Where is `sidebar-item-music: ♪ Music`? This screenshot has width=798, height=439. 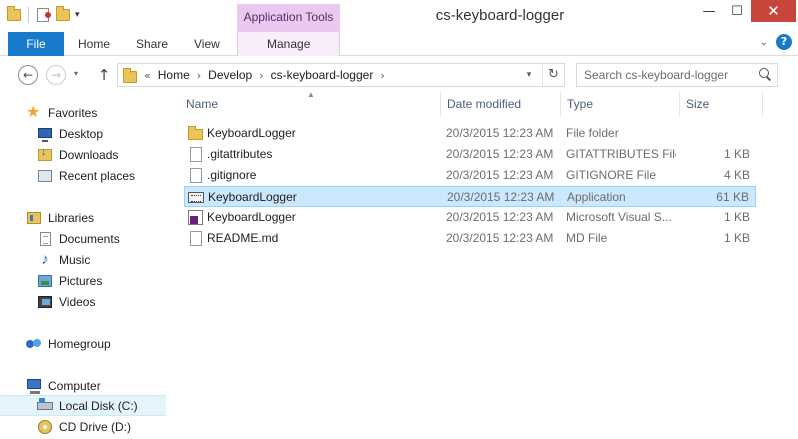 sidebar-item-music: ♪ Music is located at coordinates (83, 259).